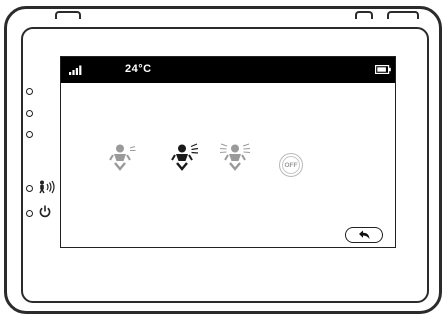 This screenshot has height=319, width=447. I want to click on back-arrow-icon, so click(364, 234).